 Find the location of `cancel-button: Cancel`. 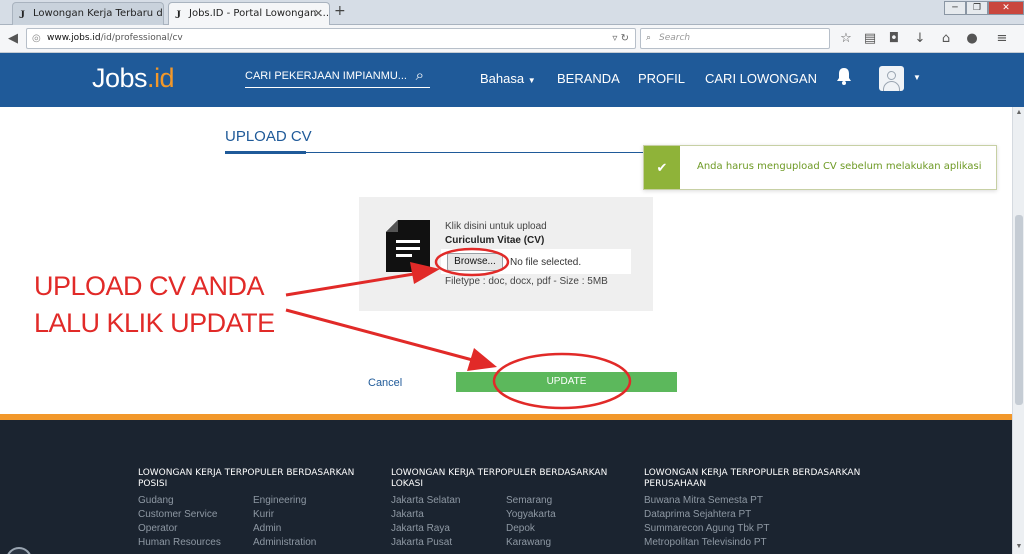

cancel-button: Cancel is located at coordinates (385, 383).